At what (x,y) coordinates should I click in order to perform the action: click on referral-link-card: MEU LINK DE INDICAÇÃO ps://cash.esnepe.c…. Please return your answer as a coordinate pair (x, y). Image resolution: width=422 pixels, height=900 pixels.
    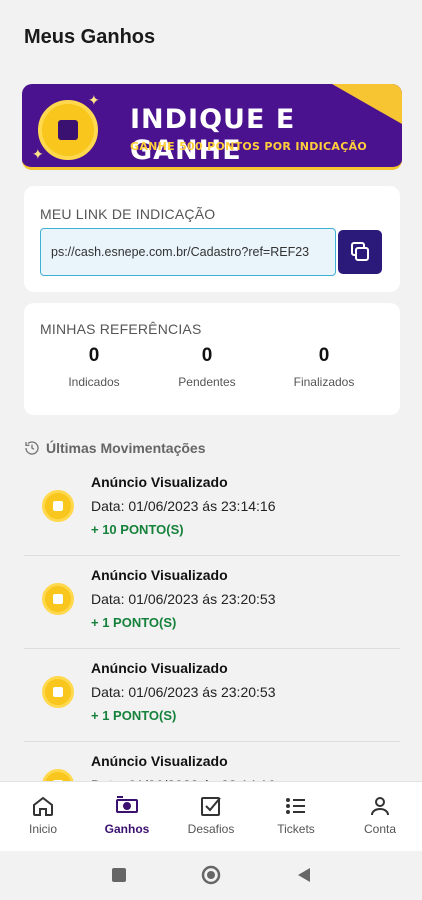
    Looking at the image, I should click on (212, 239).